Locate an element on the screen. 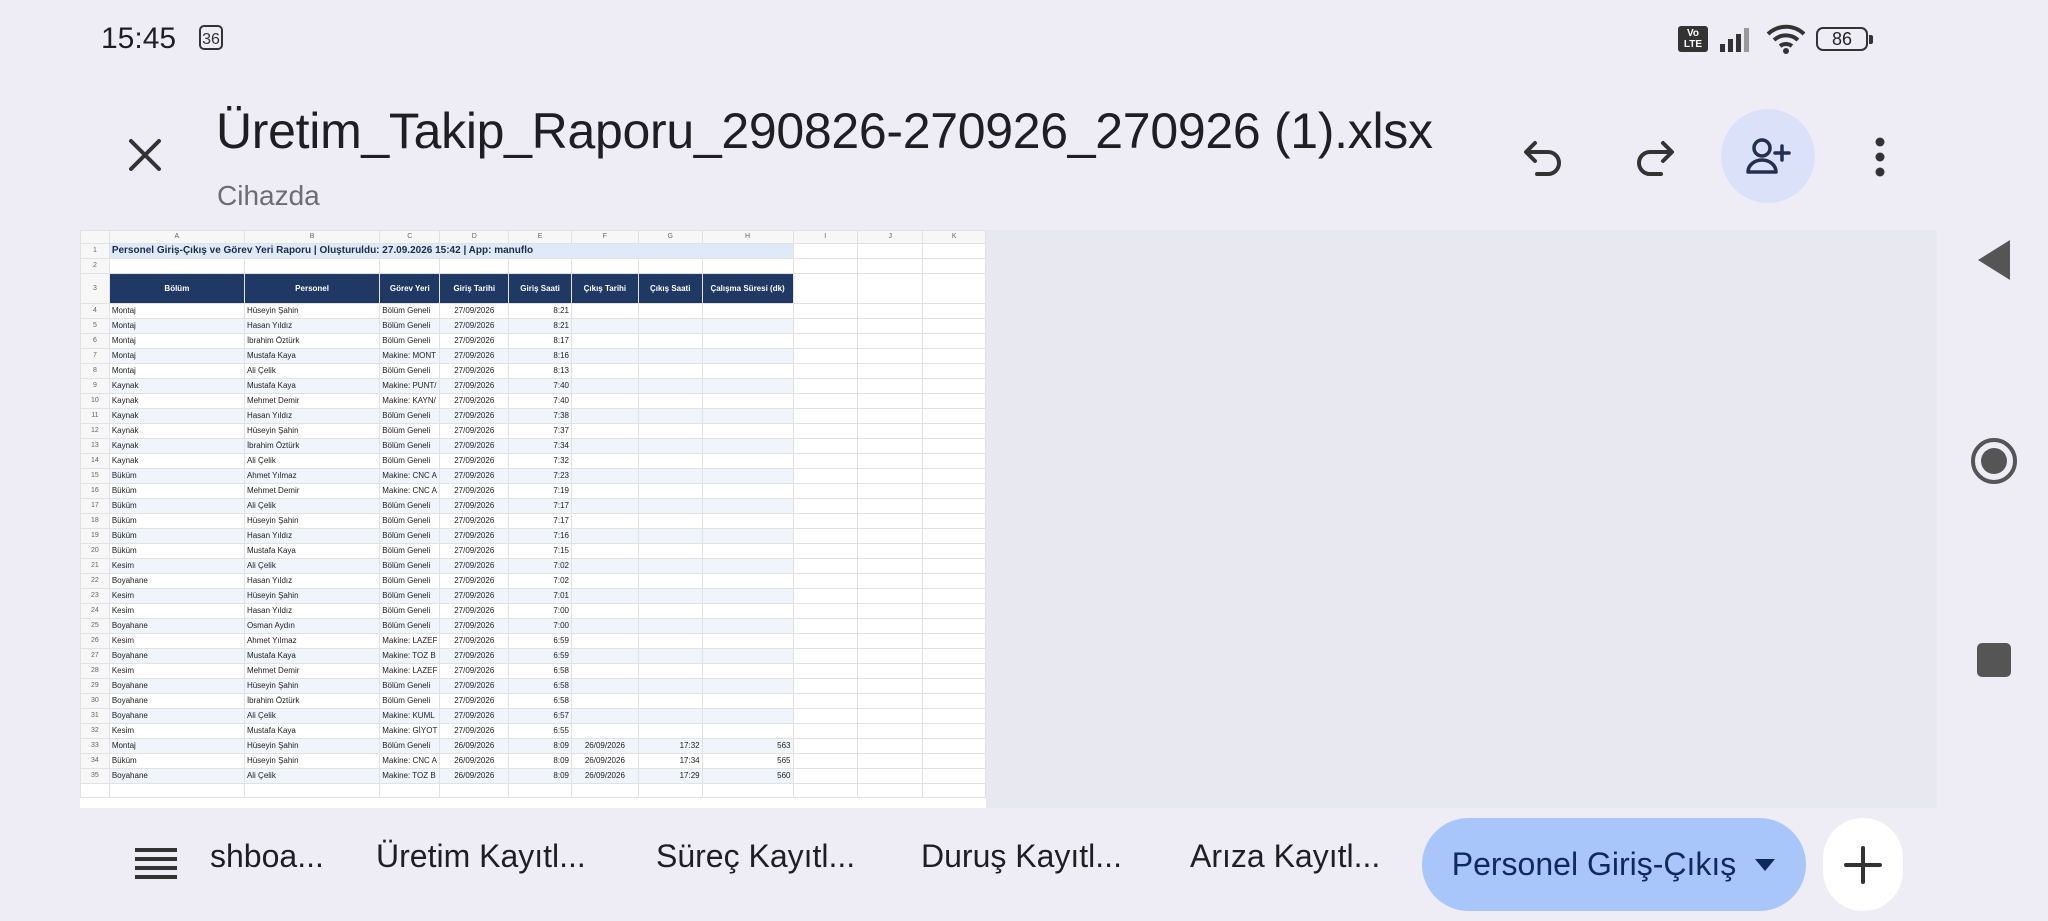 The width and height of the screenshot is (2048, 921). row-number: 18 is located at coordinates (95, 521).